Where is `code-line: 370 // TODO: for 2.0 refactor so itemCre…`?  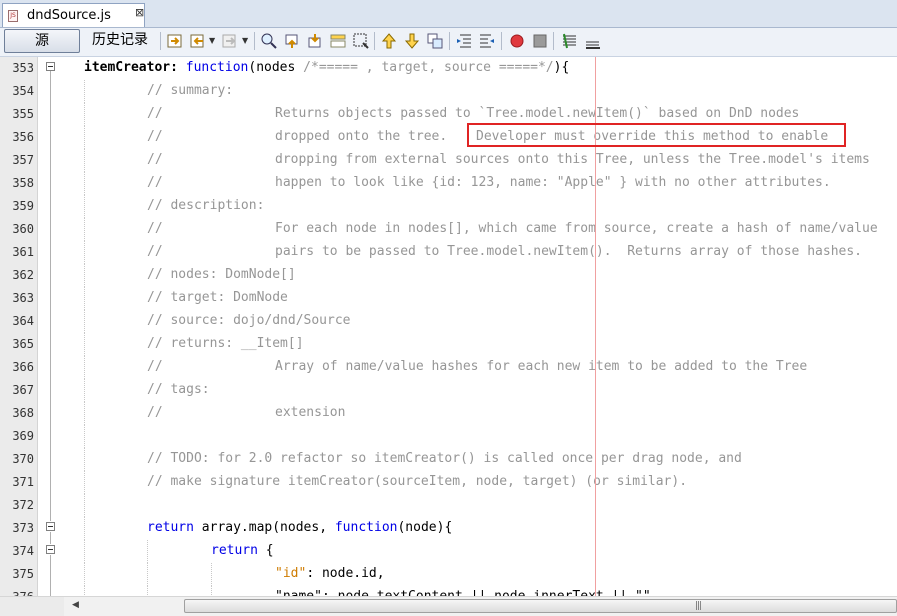
code-line: 370 // TODO: for 2.0 refactor so itemCre… is located at coordinates (448, 459).